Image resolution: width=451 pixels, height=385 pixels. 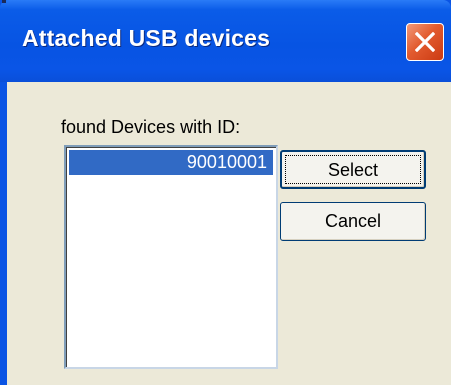 What do you see at coordinates (4, 1) in the screenshot?
I see `window-corner` at bounding box center [4, 1].